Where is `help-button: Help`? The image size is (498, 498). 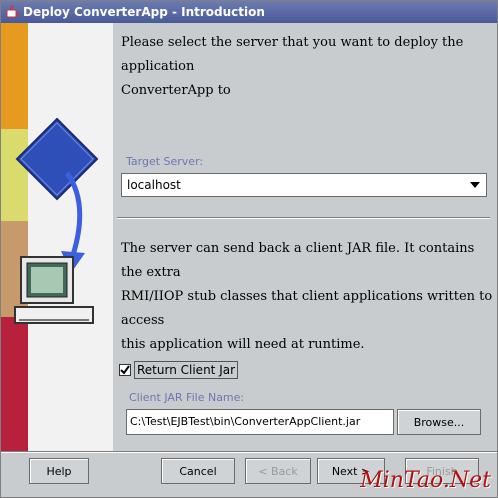 help-button: Help is located at coordinates (59, 471).